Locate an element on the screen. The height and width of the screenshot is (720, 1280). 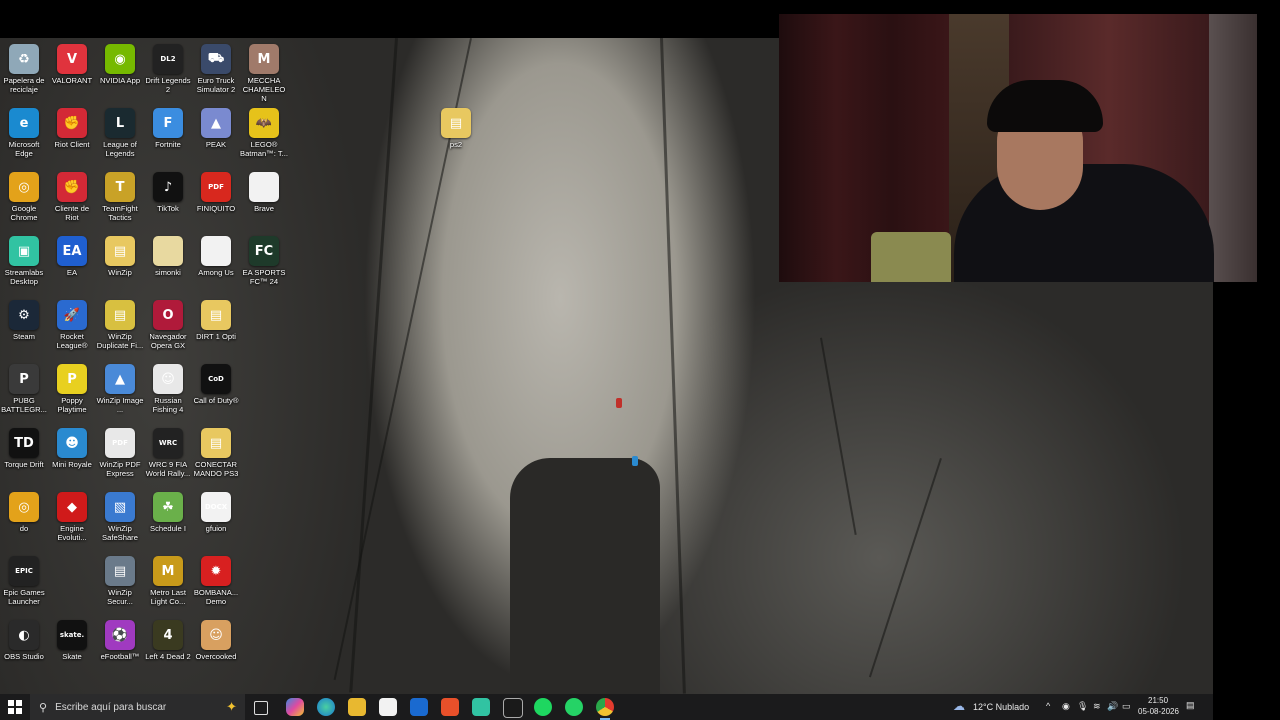
desktop-icon: 🚀 Rocket League® is located at coordinates (72, 329).